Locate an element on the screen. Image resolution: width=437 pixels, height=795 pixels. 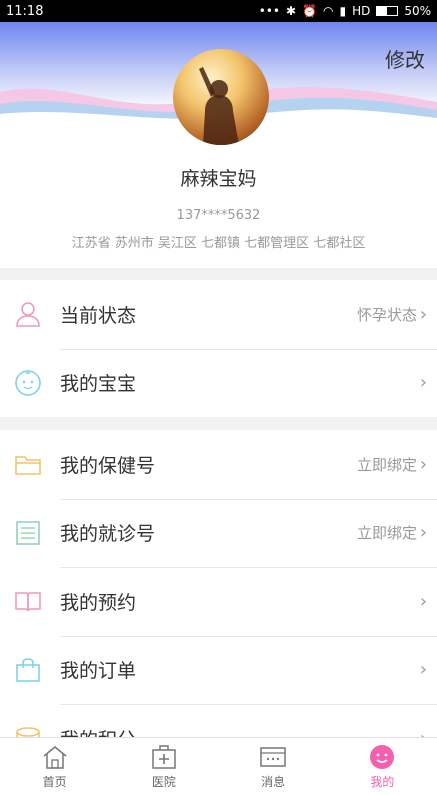
tab-label: 首页 is located at coordinates (54, 781).